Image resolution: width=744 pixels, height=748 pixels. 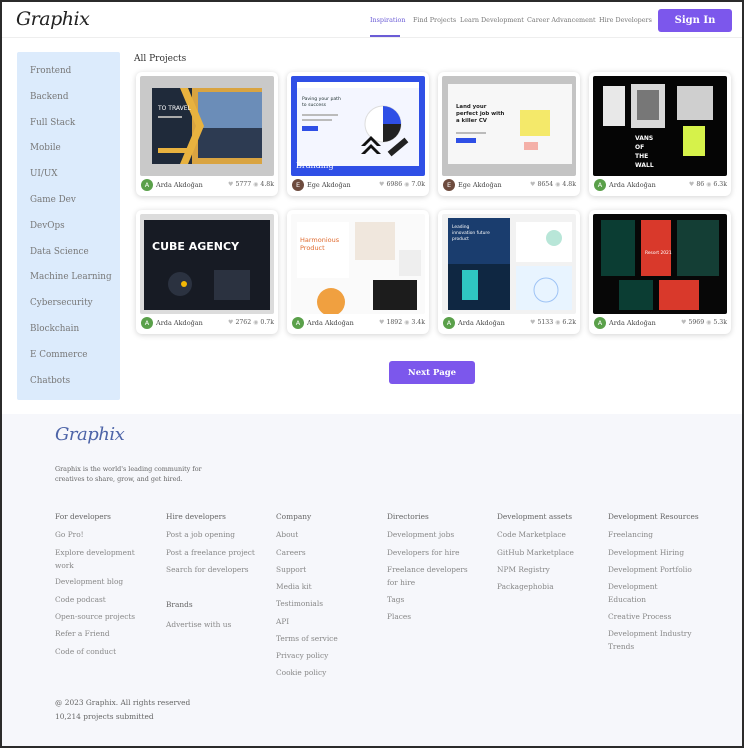 What do you see at coordinates (660, 264) in the screenshot?
I see `project-thumbnail: Resort 2021` at bounding box center [660, 264].